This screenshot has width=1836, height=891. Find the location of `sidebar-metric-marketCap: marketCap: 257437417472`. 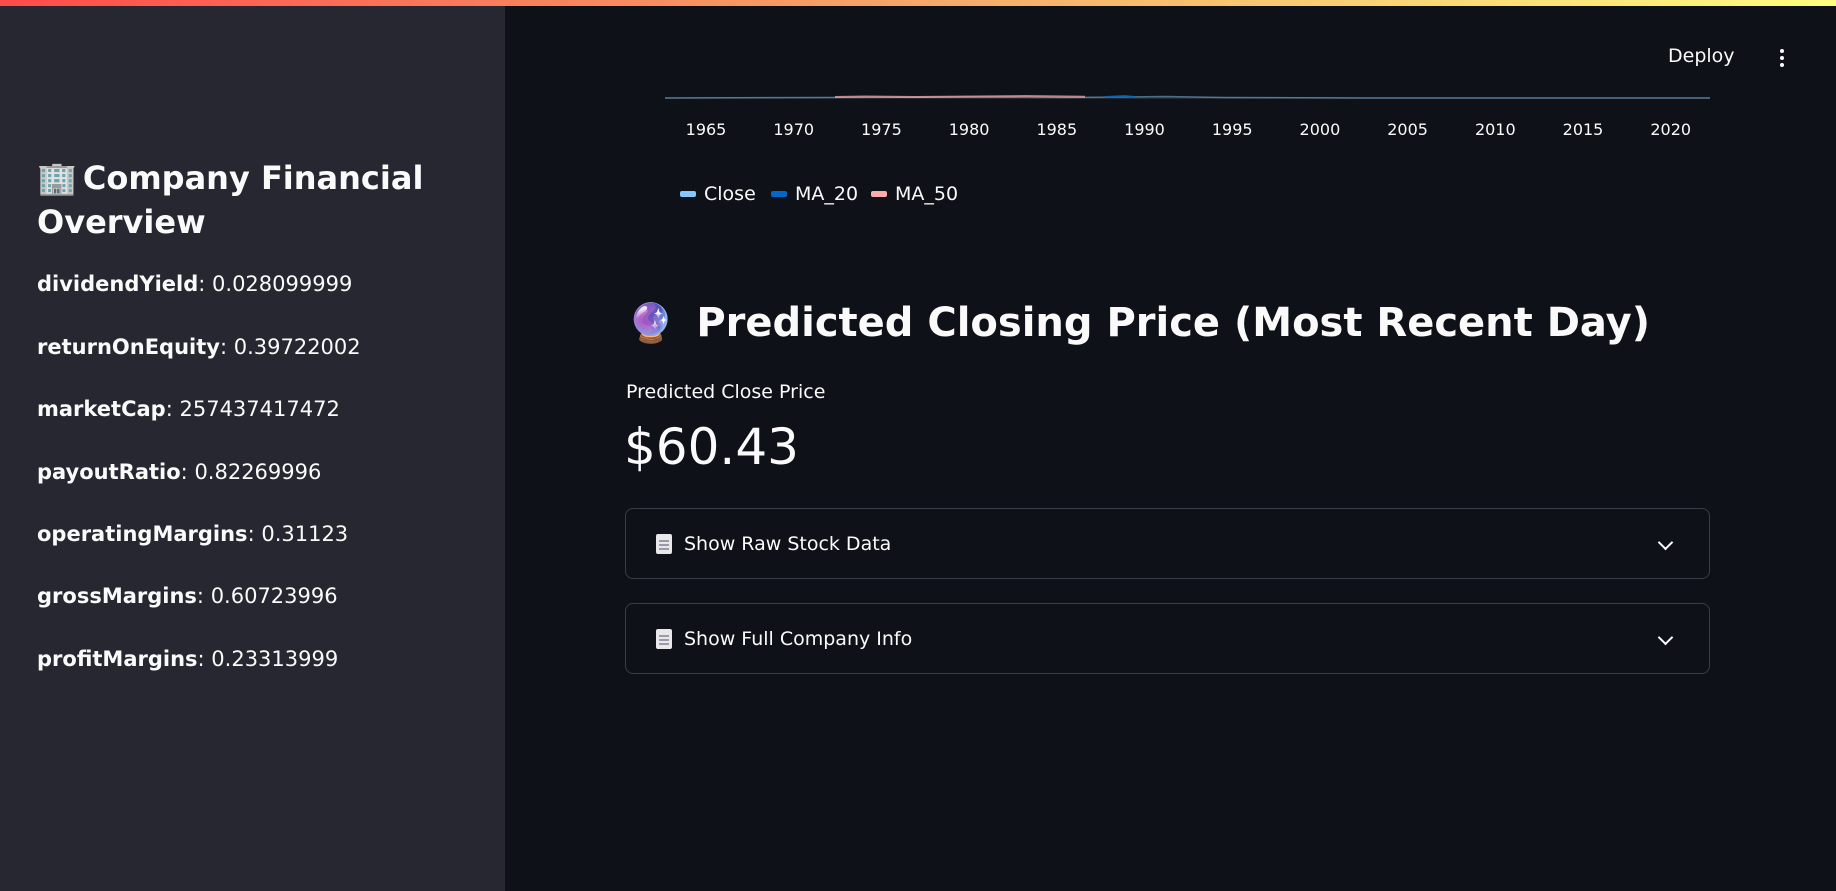

sidebar-metric-marketCap: marketCap: 257437417472 is located at coordinates (188, 409).